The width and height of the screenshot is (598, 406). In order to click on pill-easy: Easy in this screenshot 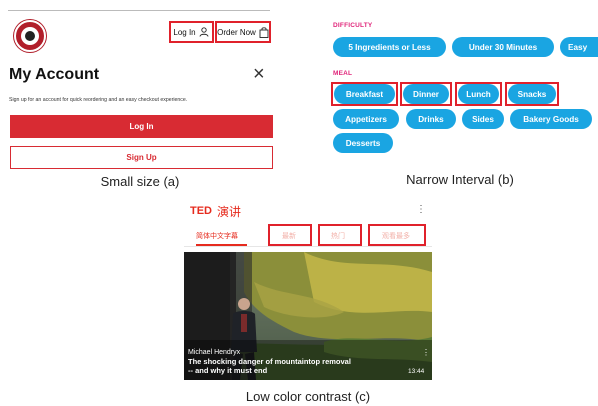, I will do `click(579, 47)`.